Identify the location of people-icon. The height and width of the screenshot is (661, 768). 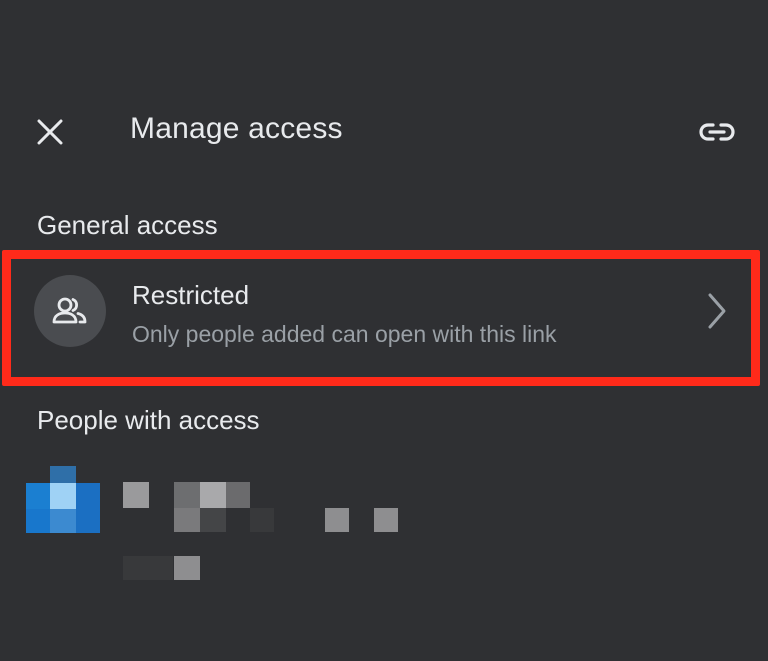
(69, 310).